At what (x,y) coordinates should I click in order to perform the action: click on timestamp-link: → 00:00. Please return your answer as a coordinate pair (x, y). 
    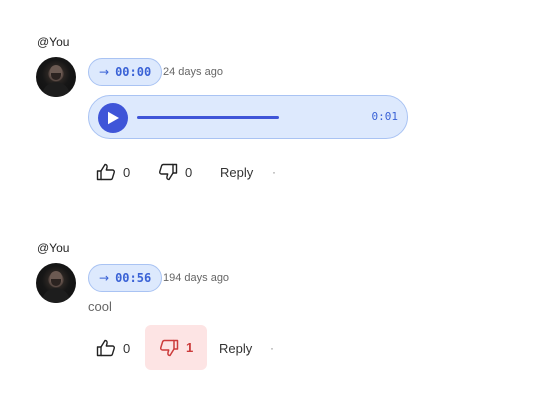
    Looking at the image, I should click on (125, 72).